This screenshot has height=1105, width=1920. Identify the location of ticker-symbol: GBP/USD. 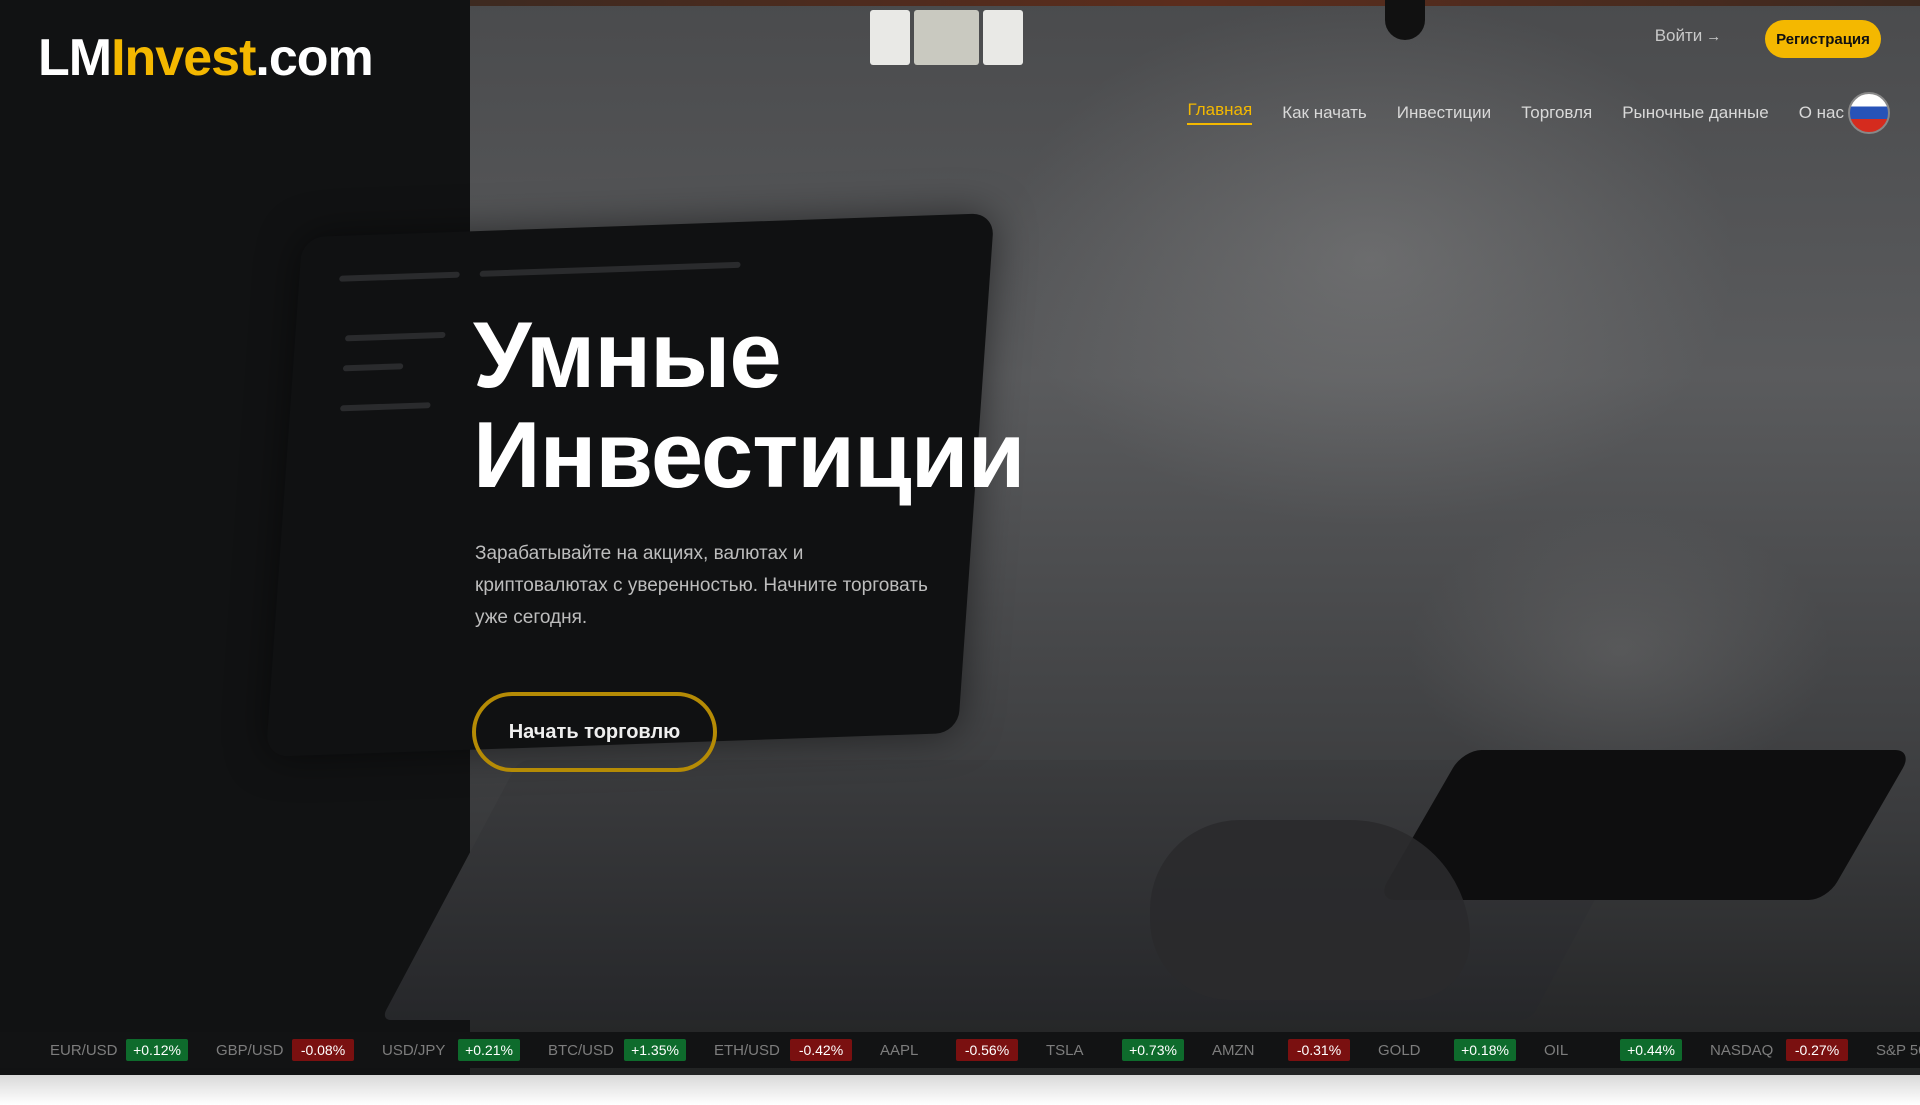
(250, 1050).